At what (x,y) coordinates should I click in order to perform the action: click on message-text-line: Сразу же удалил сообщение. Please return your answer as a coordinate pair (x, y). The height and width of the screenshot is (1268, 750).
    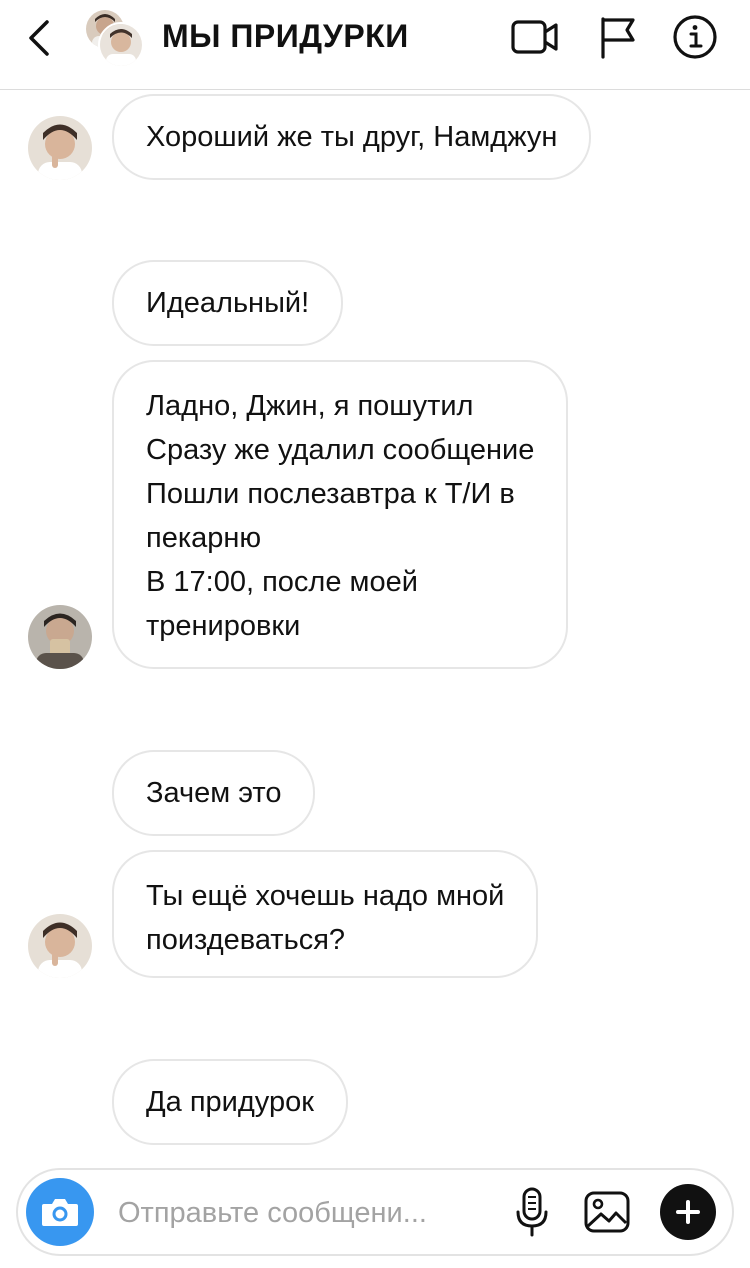
    Looking at the image, I should click on (340, 450).